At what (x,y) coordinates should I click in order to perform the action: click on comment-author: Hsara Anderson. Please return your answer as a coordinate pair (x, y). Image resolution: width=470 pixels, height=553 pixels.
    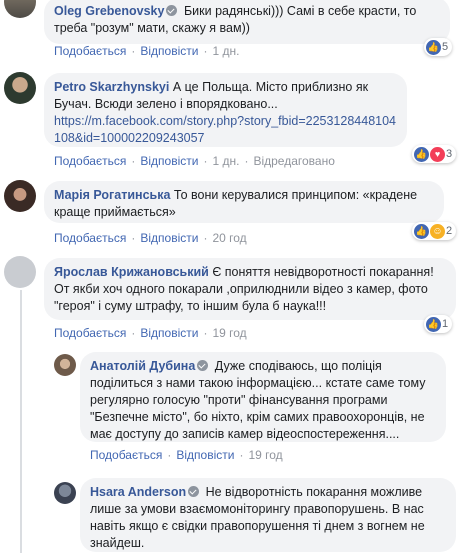
    Looking at the image, I should click on (138, 492).